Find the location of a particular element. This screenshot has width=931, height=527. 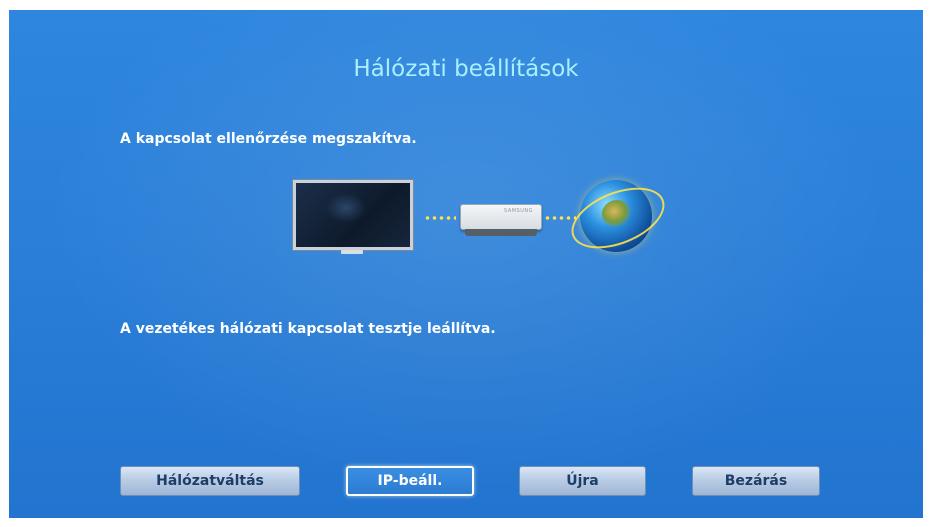

close-button: Bezárás is located at coordinates (756, 481).